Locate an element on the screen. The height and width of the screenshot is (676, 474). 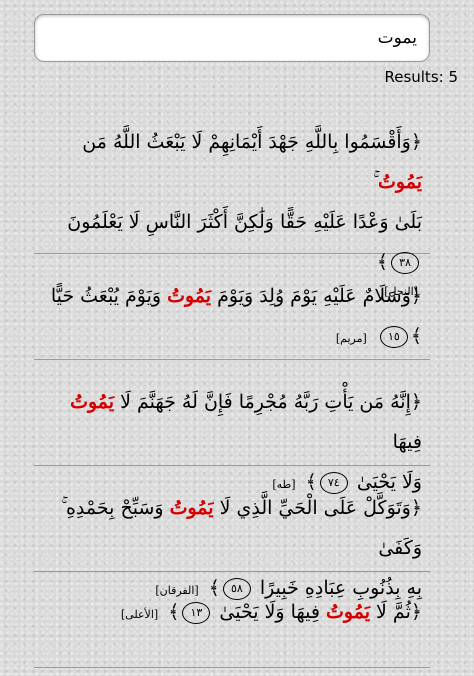
ayah-number-marker: ١٣ is located at coordinates (196, 613).